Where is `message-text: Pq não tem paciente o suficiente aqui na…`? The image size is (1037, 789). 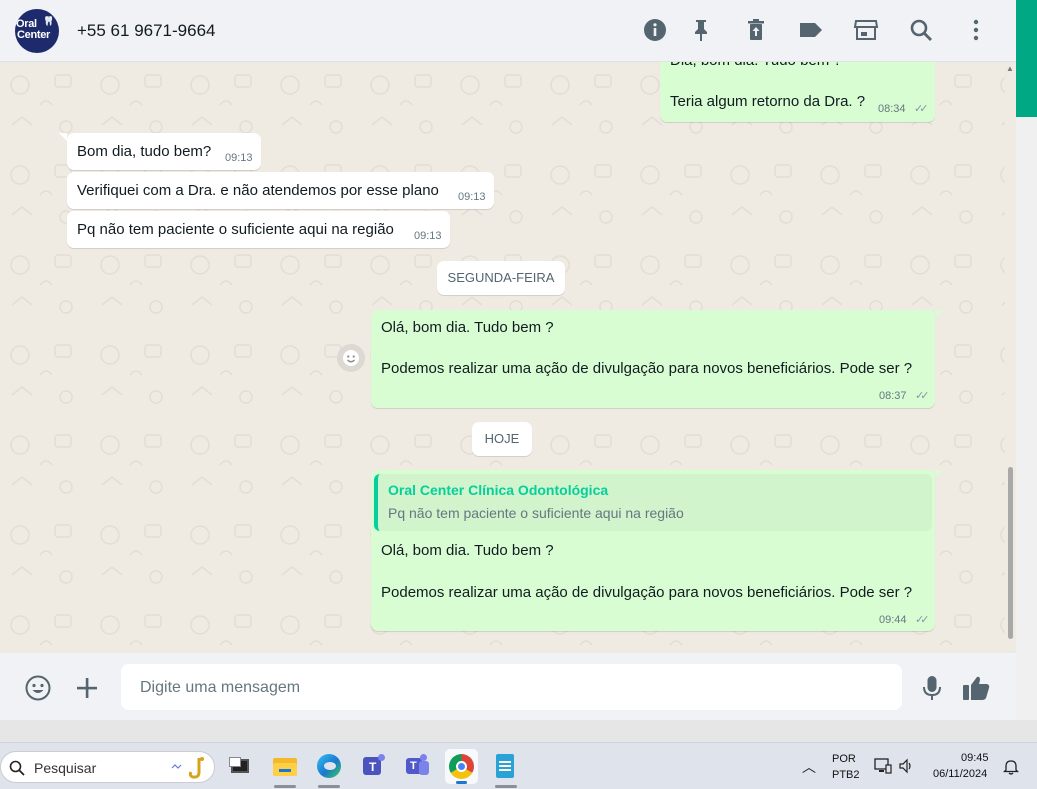 message-text: Pq não tem paciente o suficiente aqui na… is located at coordinates (235, 229).